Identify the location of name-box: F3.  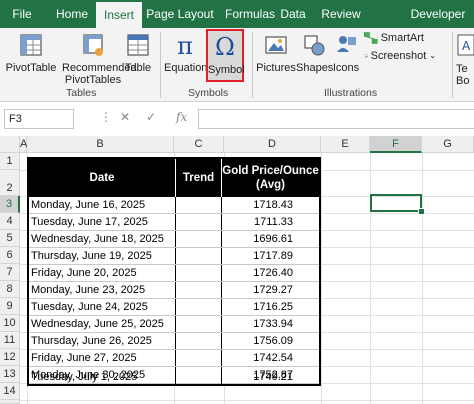
(39, 119).